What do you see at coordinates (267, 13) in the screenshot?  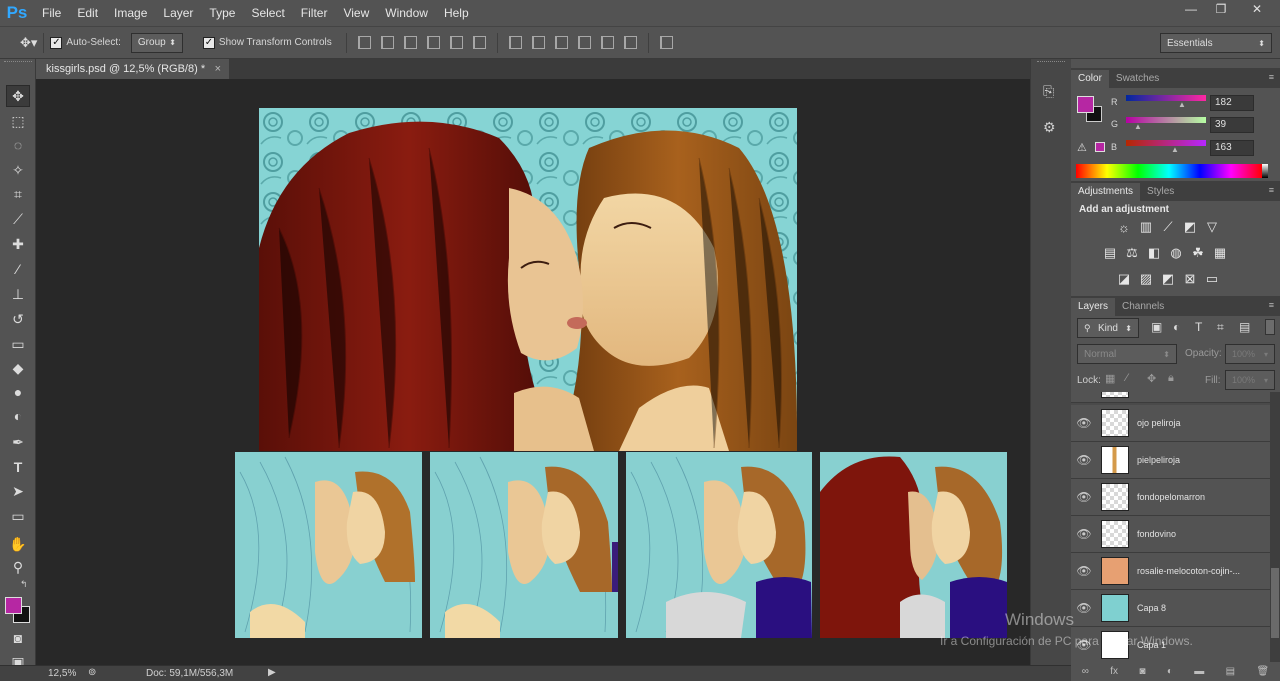 I see `menu-select: Select` at bounding box center [267, 13].